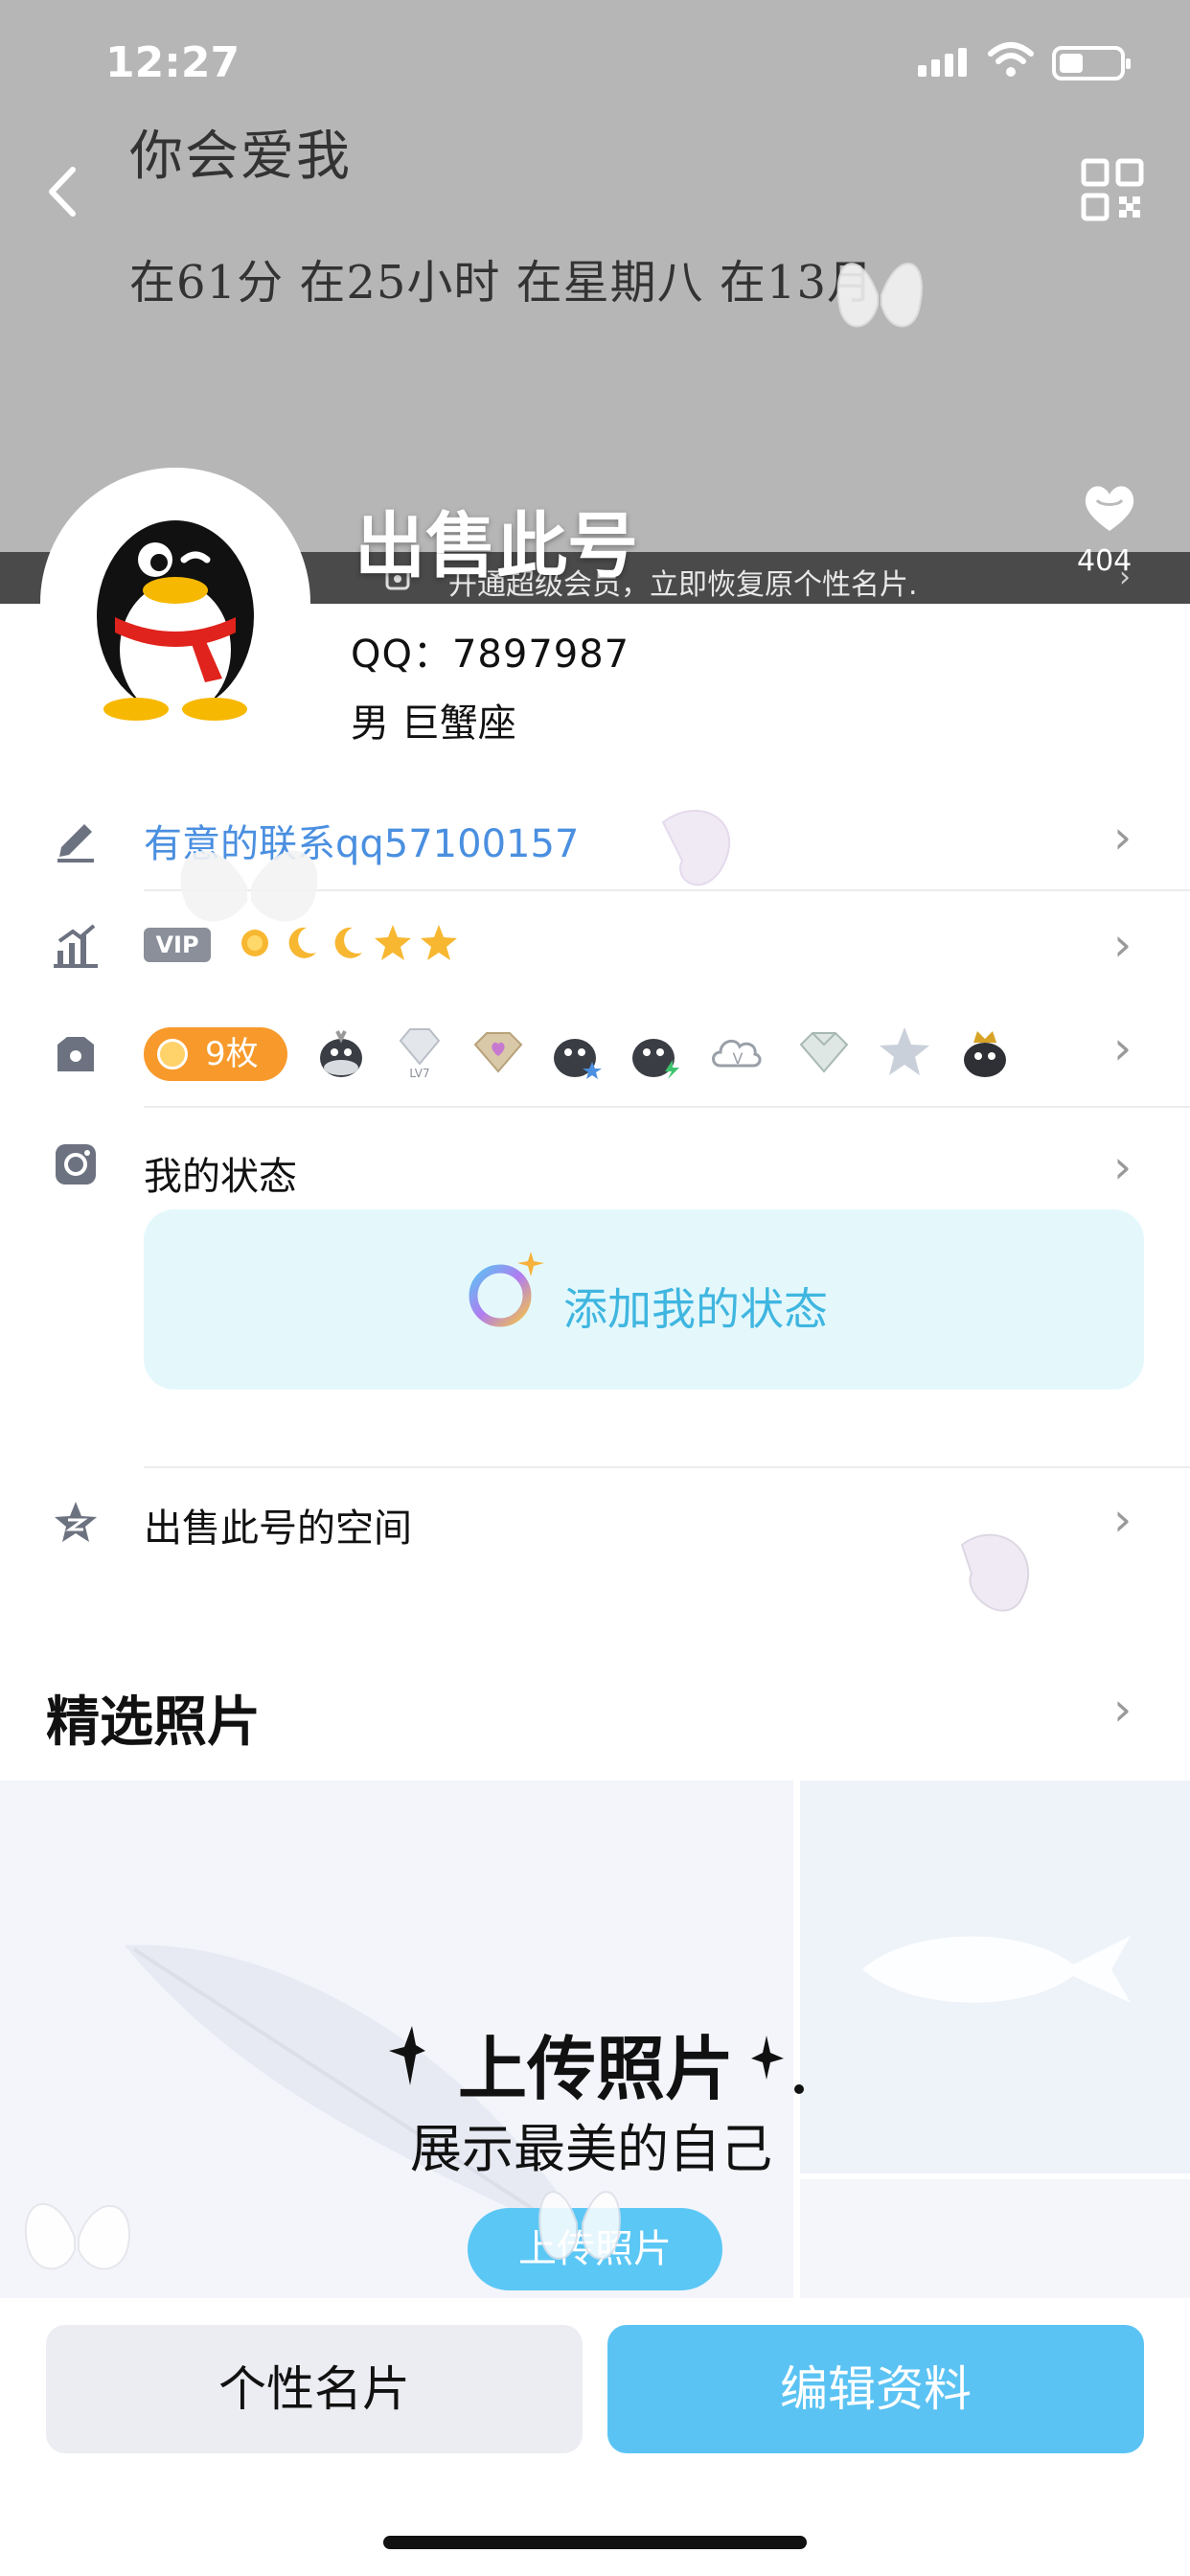  Describe the element at coordinates (175, 620) in the screenshot. I see `penguin-avatar-icon` at that location.